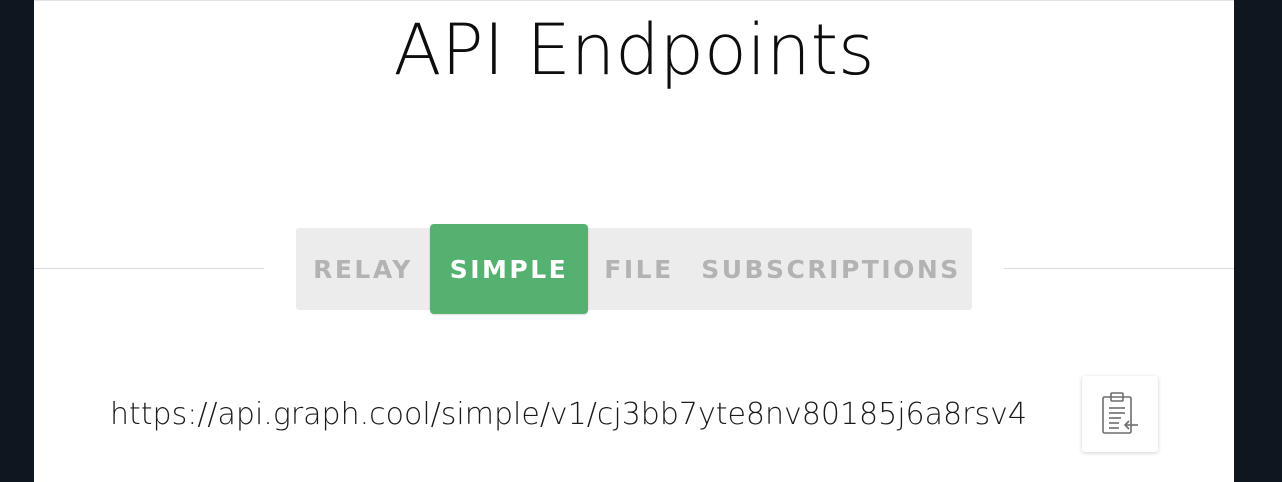  What do you see at coordinates (363, 269) in the screenshot?
I see `tab-relay: RELAY` at bounding box center [363, 269].